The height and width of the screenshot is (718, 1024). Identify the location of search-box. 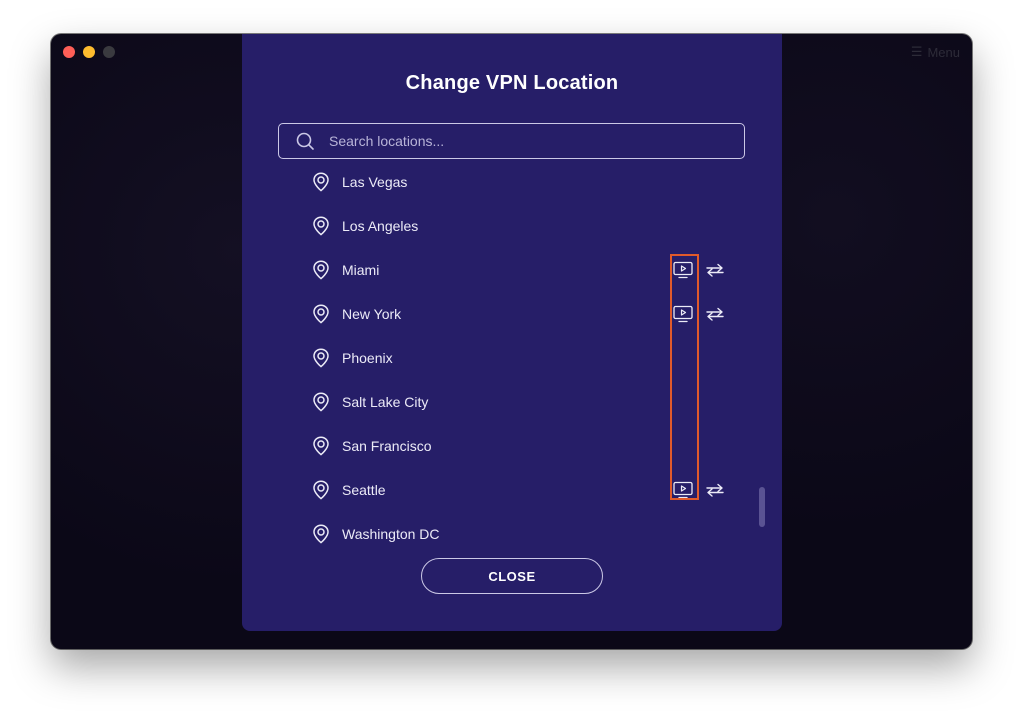
(511, 141).